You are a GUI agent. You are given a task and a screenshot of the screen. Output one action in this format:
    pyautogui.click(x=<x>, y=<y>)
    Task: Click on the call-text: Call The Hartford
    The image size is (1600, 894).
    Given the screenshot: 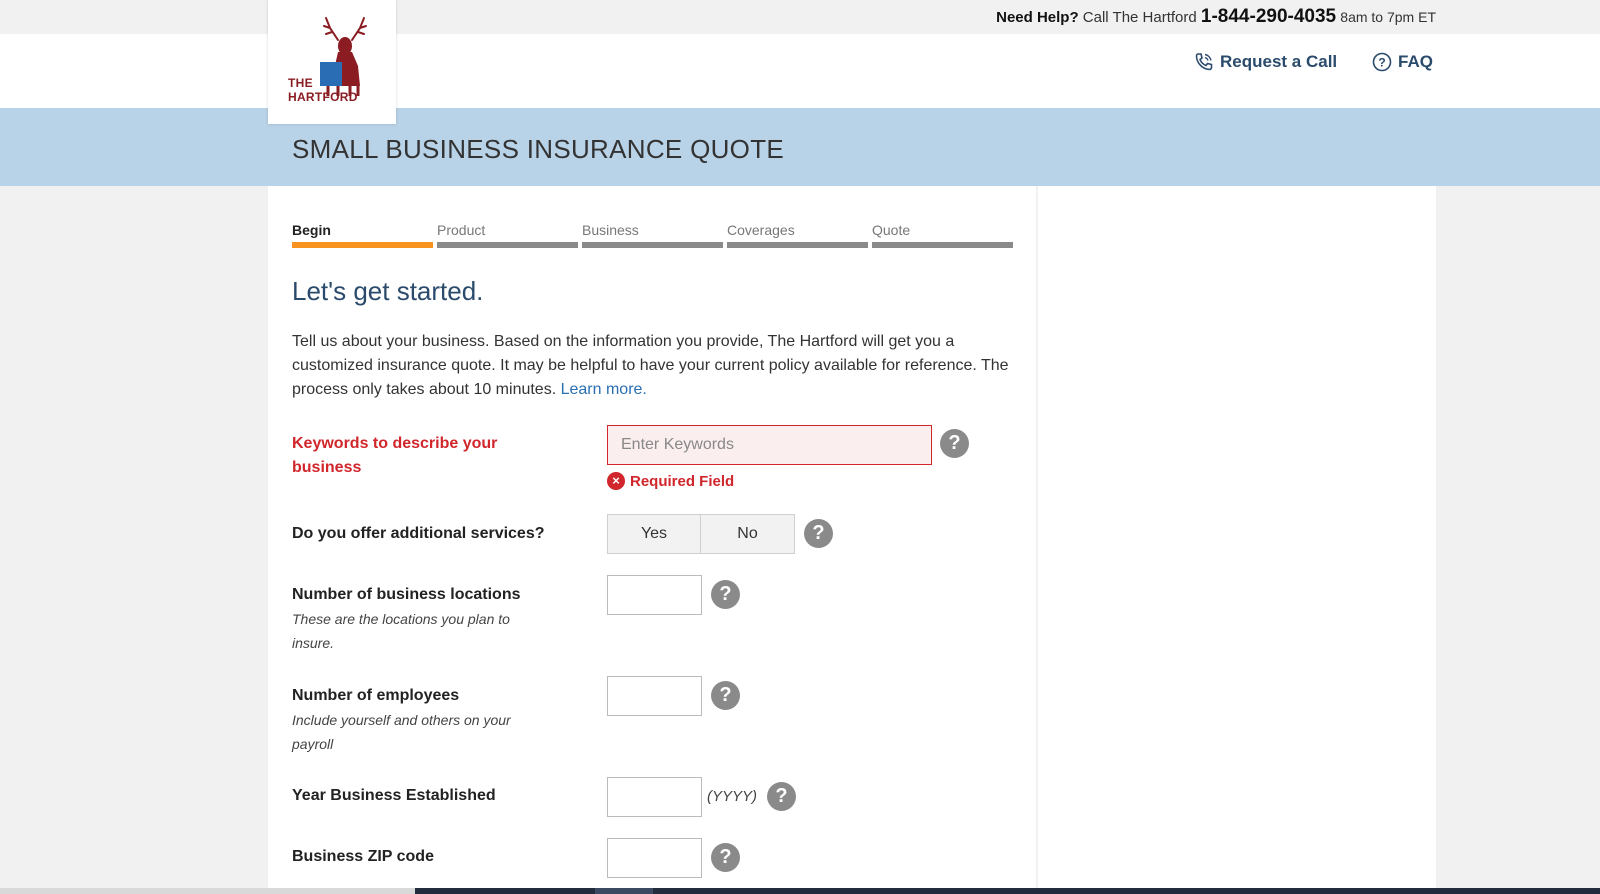 What is the action you would take?
    pyautogui.click(x=1139, y=17)
    